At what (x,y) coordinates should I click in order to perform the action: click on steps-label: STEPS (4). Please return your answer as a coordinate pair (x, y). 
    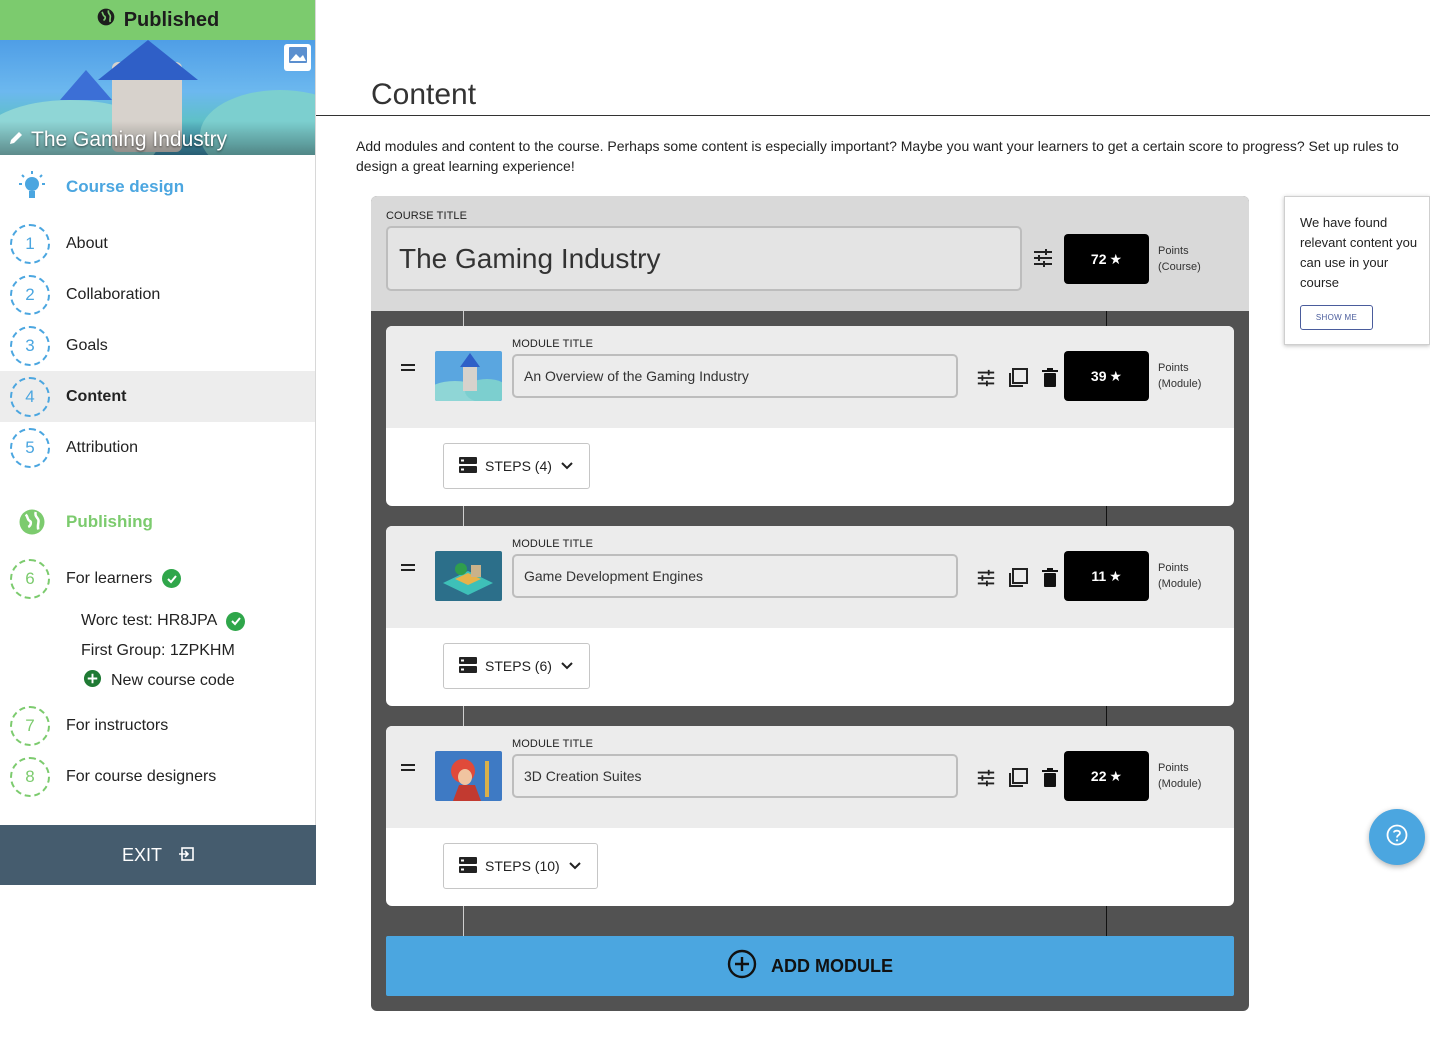
    Looking at the image, I should click on (518, 466).